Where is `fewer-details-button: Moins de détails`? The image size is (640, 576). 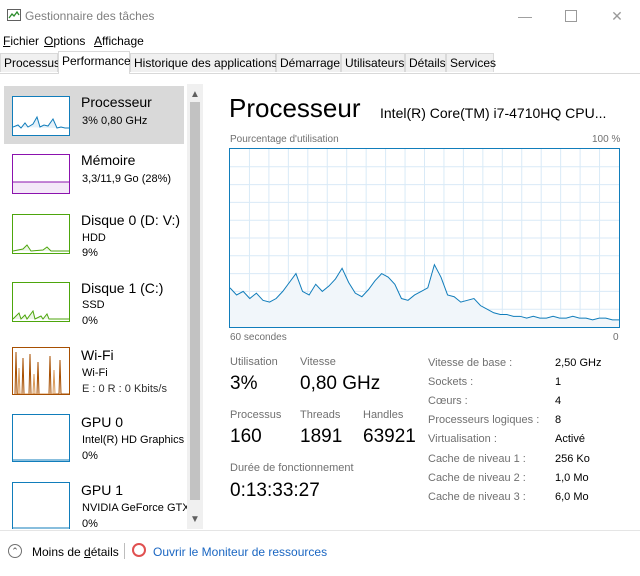
fewer-details-button: Moins de détails is located at coordinates (75, 552).